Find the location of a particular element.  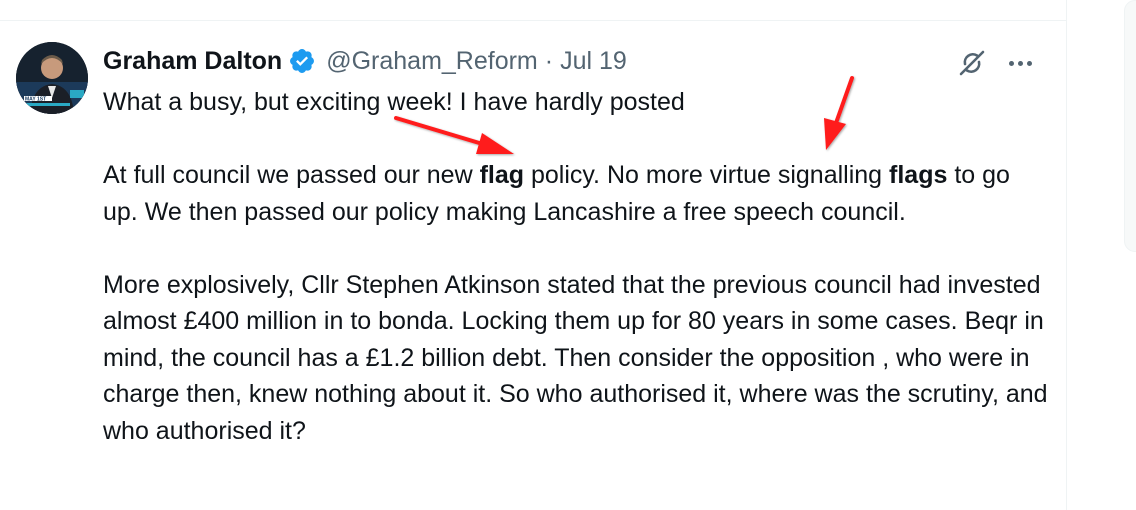

avatar: MAY 1ST is located at coordinates (52, 78).